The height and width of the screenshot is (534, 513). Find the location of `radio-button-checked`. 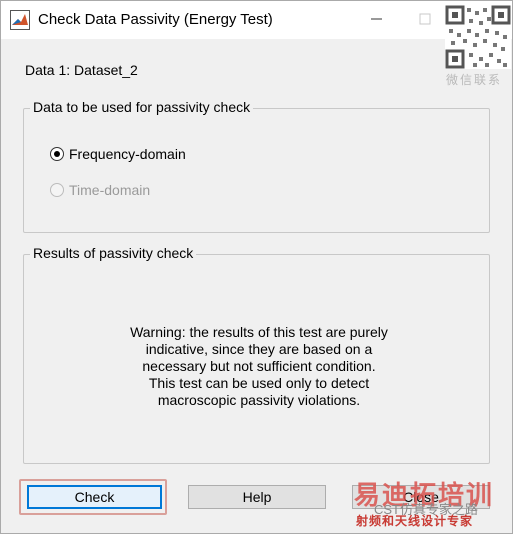

radio-button-checked is located at coordinates (57, 154).